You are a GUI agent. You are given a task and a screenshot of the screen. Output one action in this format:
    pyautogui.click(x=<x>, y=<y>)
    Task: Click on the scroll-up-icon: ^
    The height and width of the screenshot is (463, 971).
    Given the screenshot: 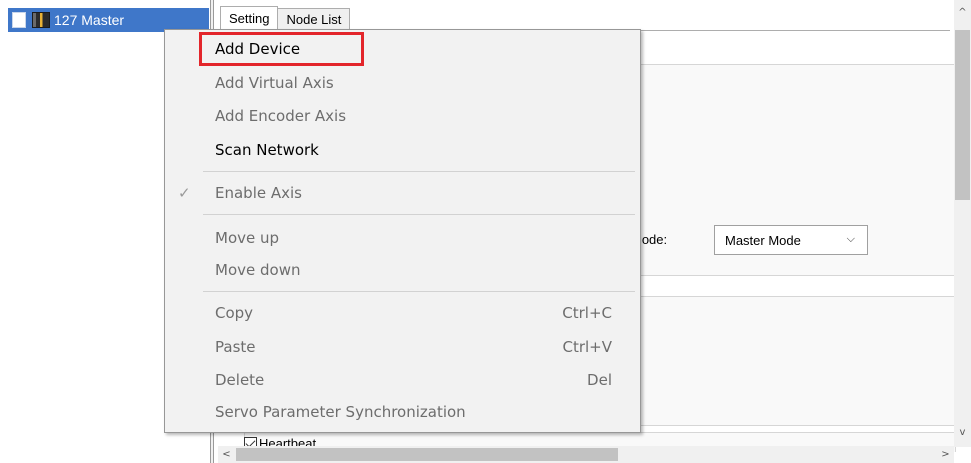 What is the action you would take?
    pyautogui.click(x=962, y=12)
    